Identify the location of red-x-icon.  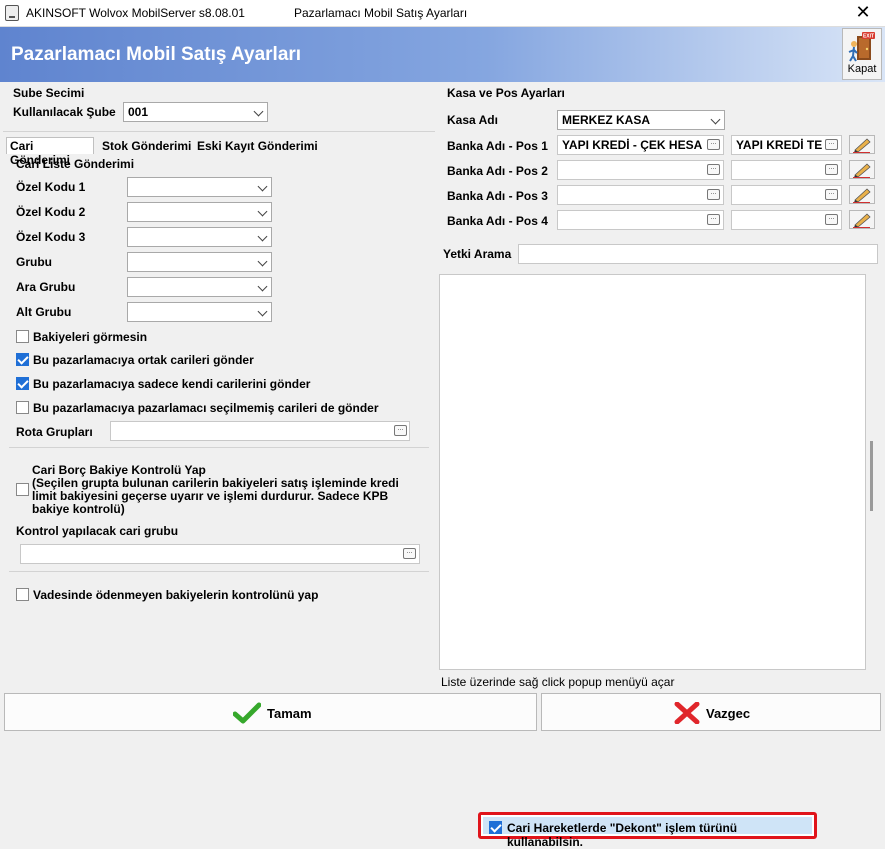
(687, 713).